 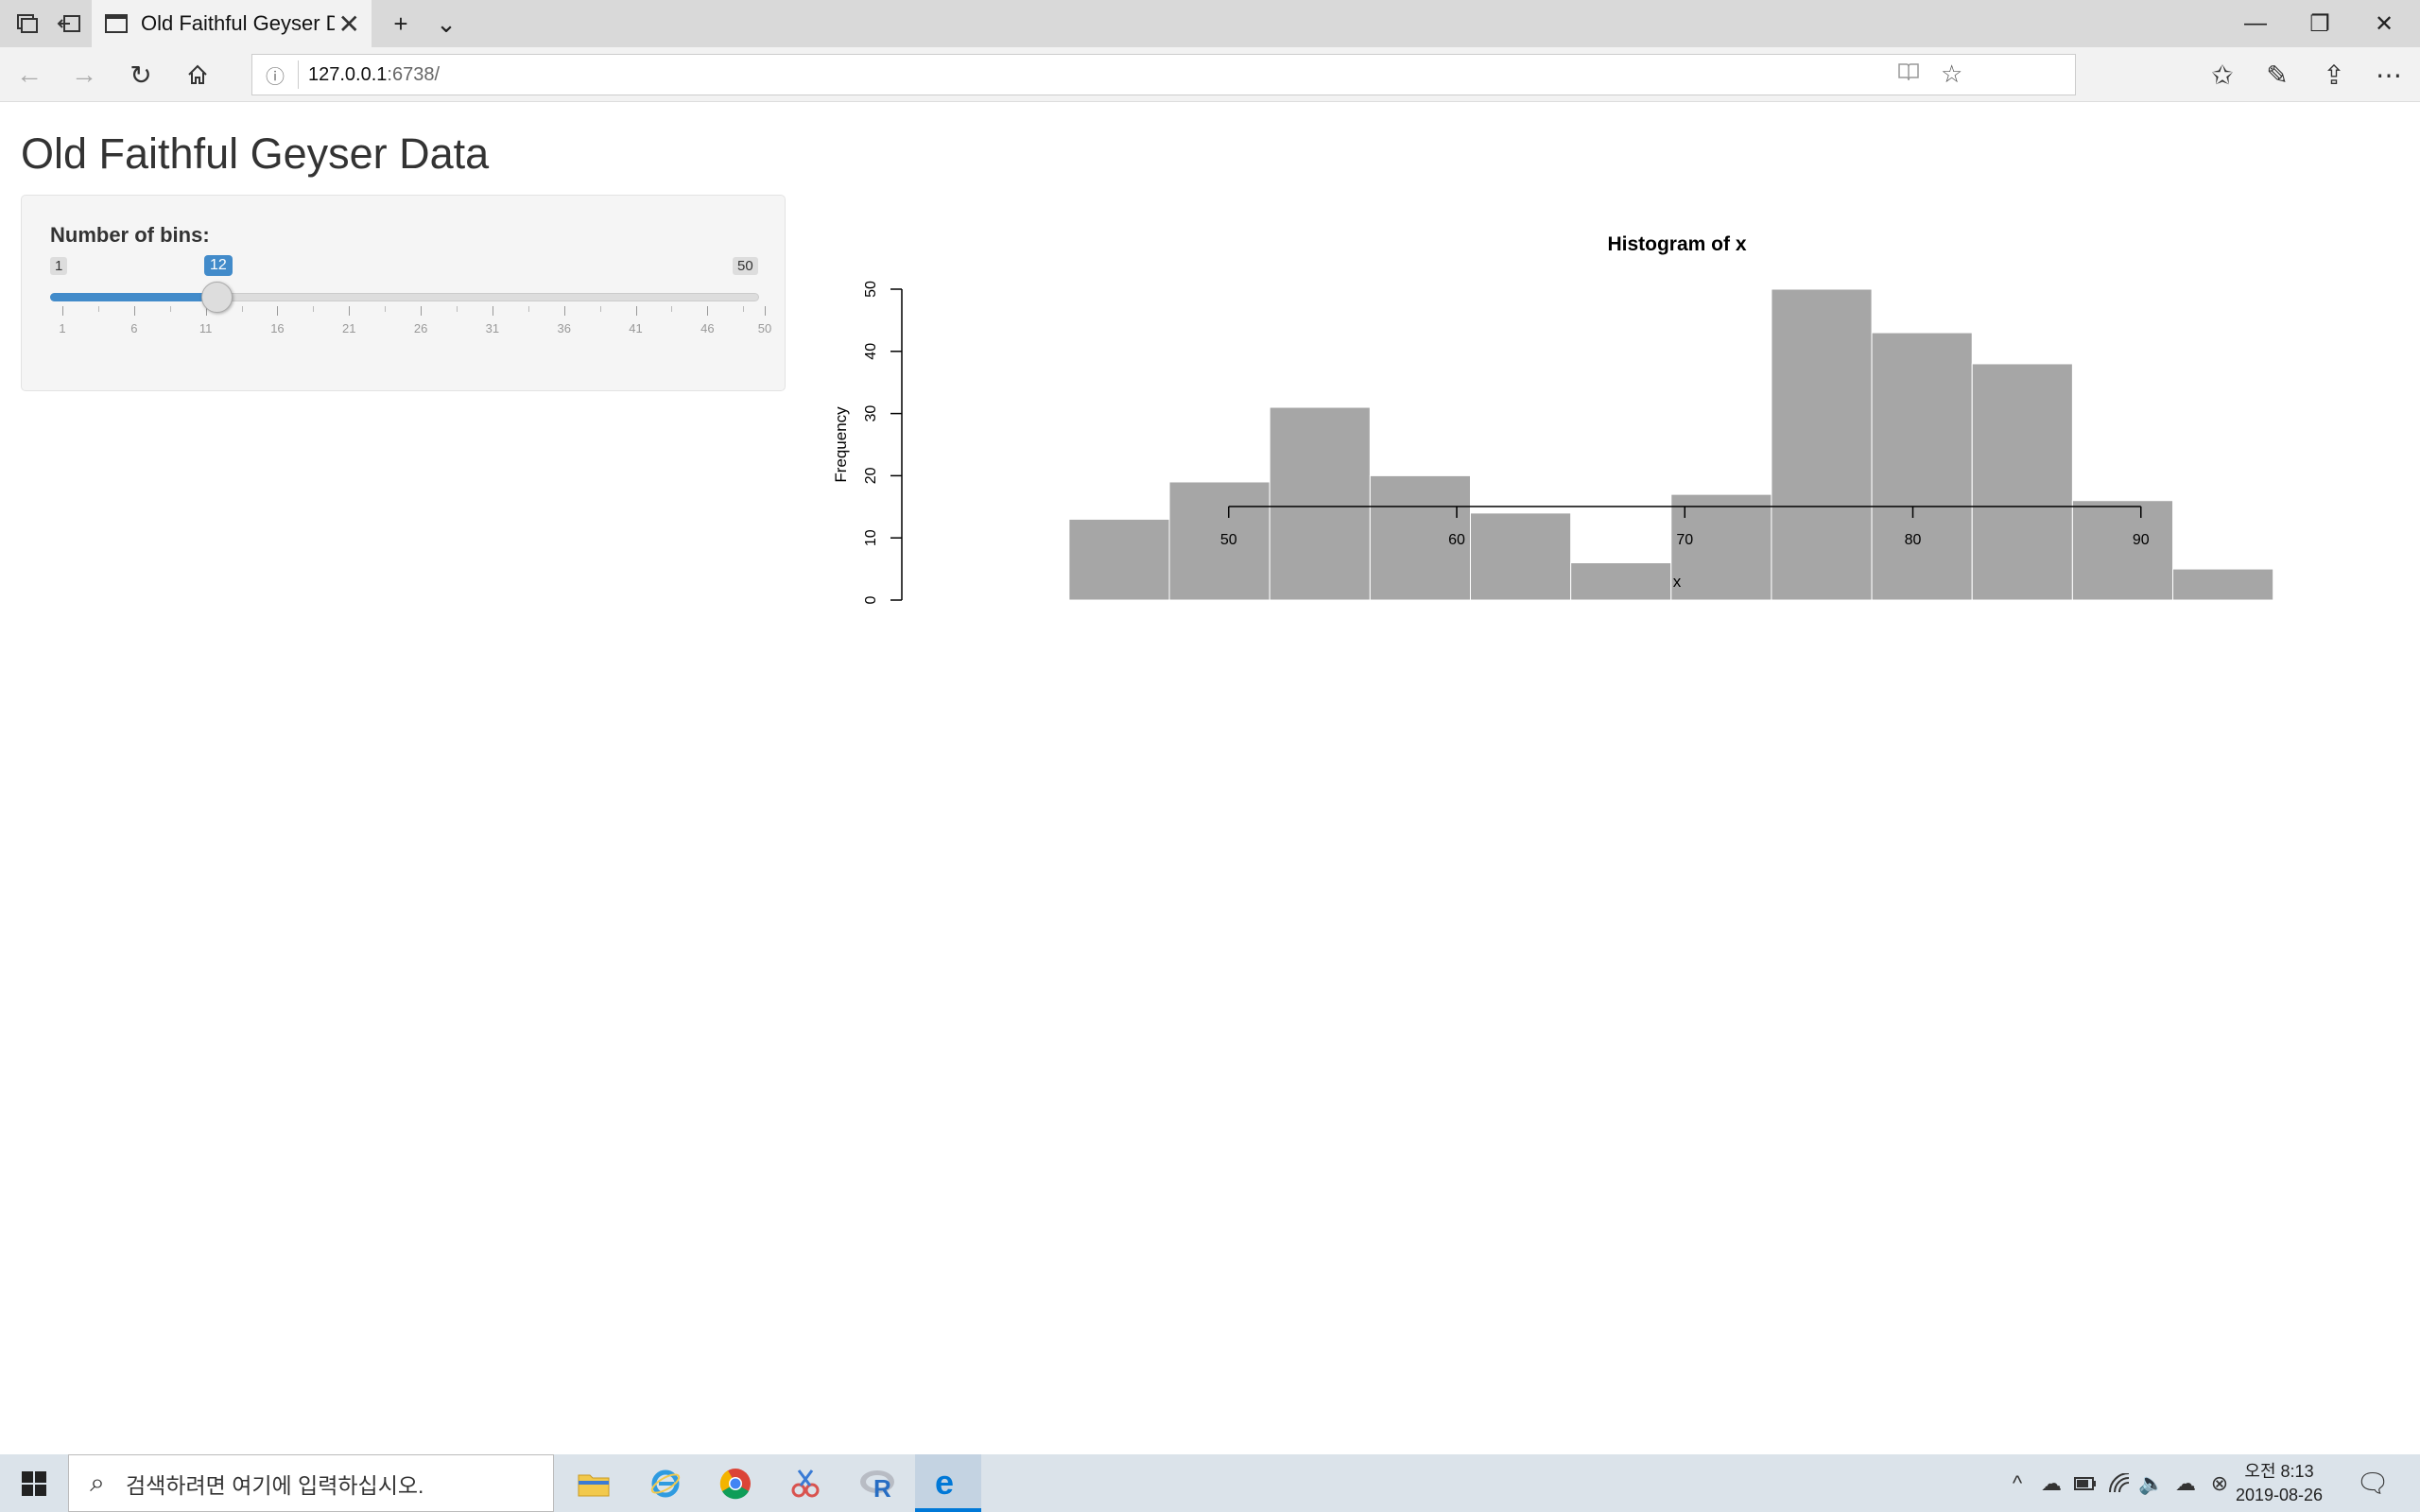 I want to click on forward-icon: →, so click(x=84, y=74).